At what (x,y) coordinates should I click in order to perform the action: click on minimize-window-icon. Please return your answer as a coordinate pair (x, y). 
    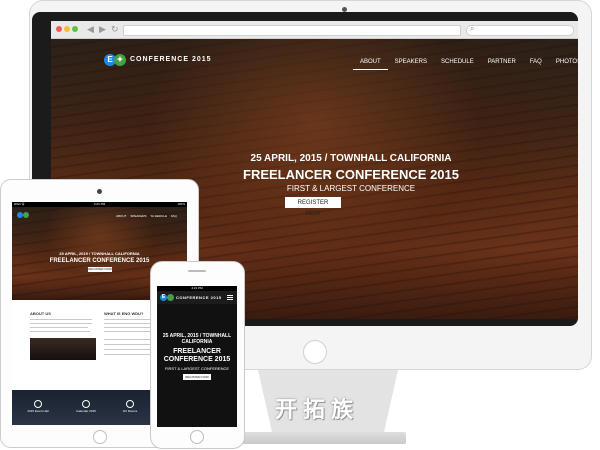
    Looking at the image, I should click on (67, 29).